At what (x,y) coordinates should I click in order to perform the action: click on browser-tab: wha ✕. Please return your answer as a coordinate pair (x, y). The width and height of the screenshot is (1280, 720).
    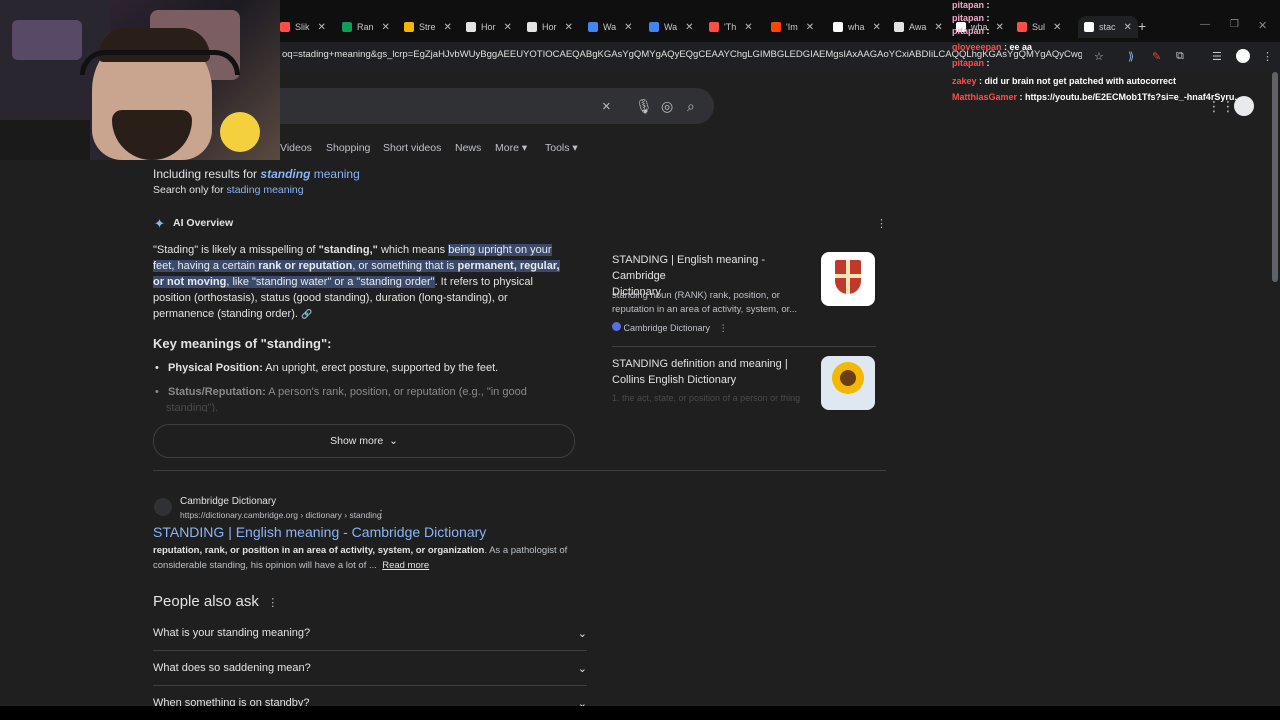
    Looking at the image, I should click on (857, 27).